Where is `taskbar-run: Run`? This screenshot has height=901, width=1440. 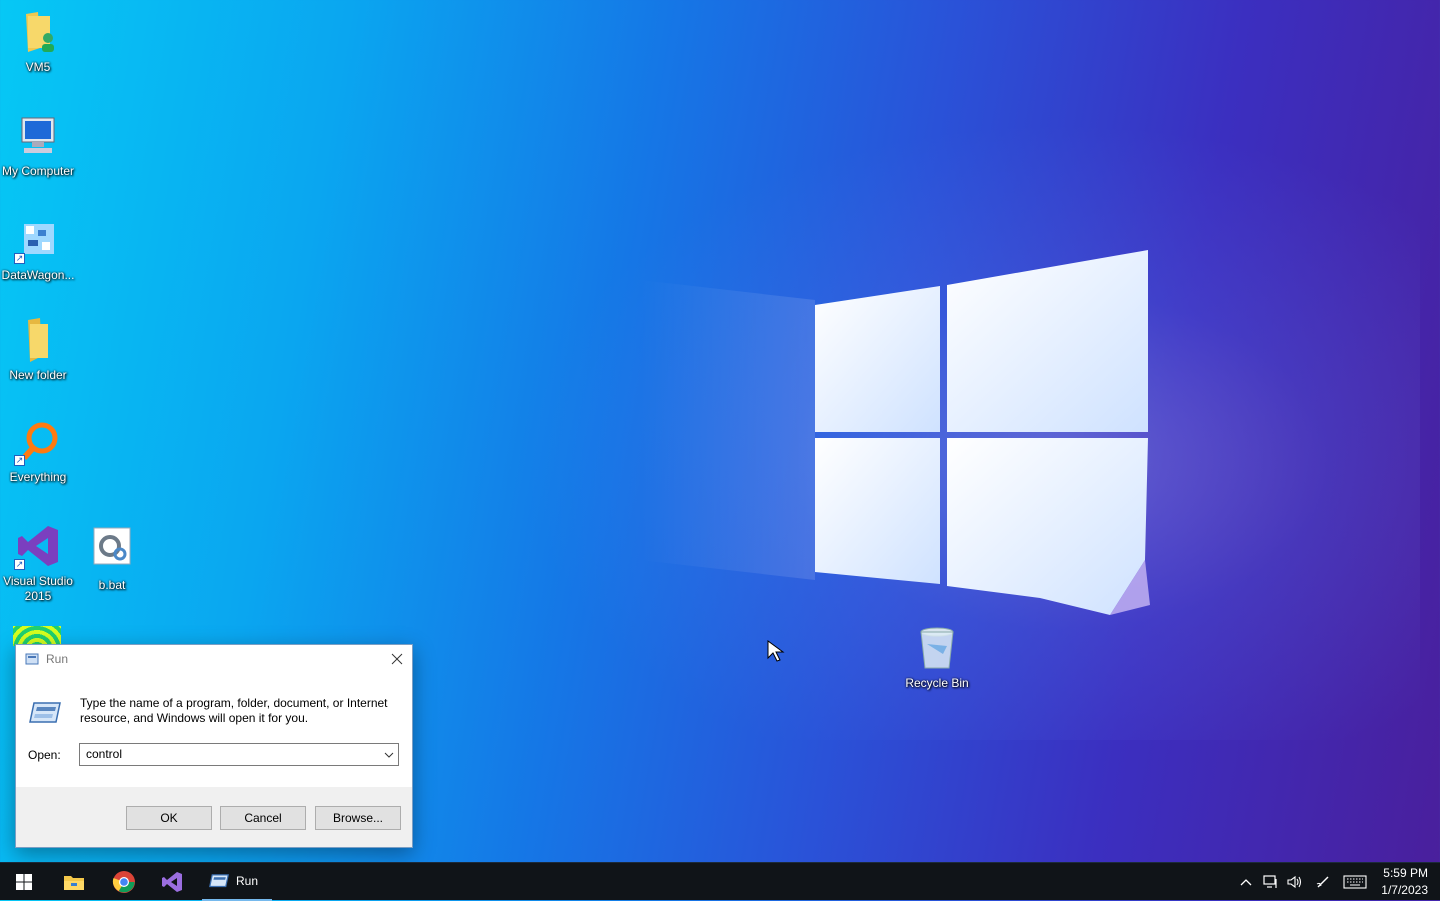
taskbar-run: Run is located at coordinates (237, 882).